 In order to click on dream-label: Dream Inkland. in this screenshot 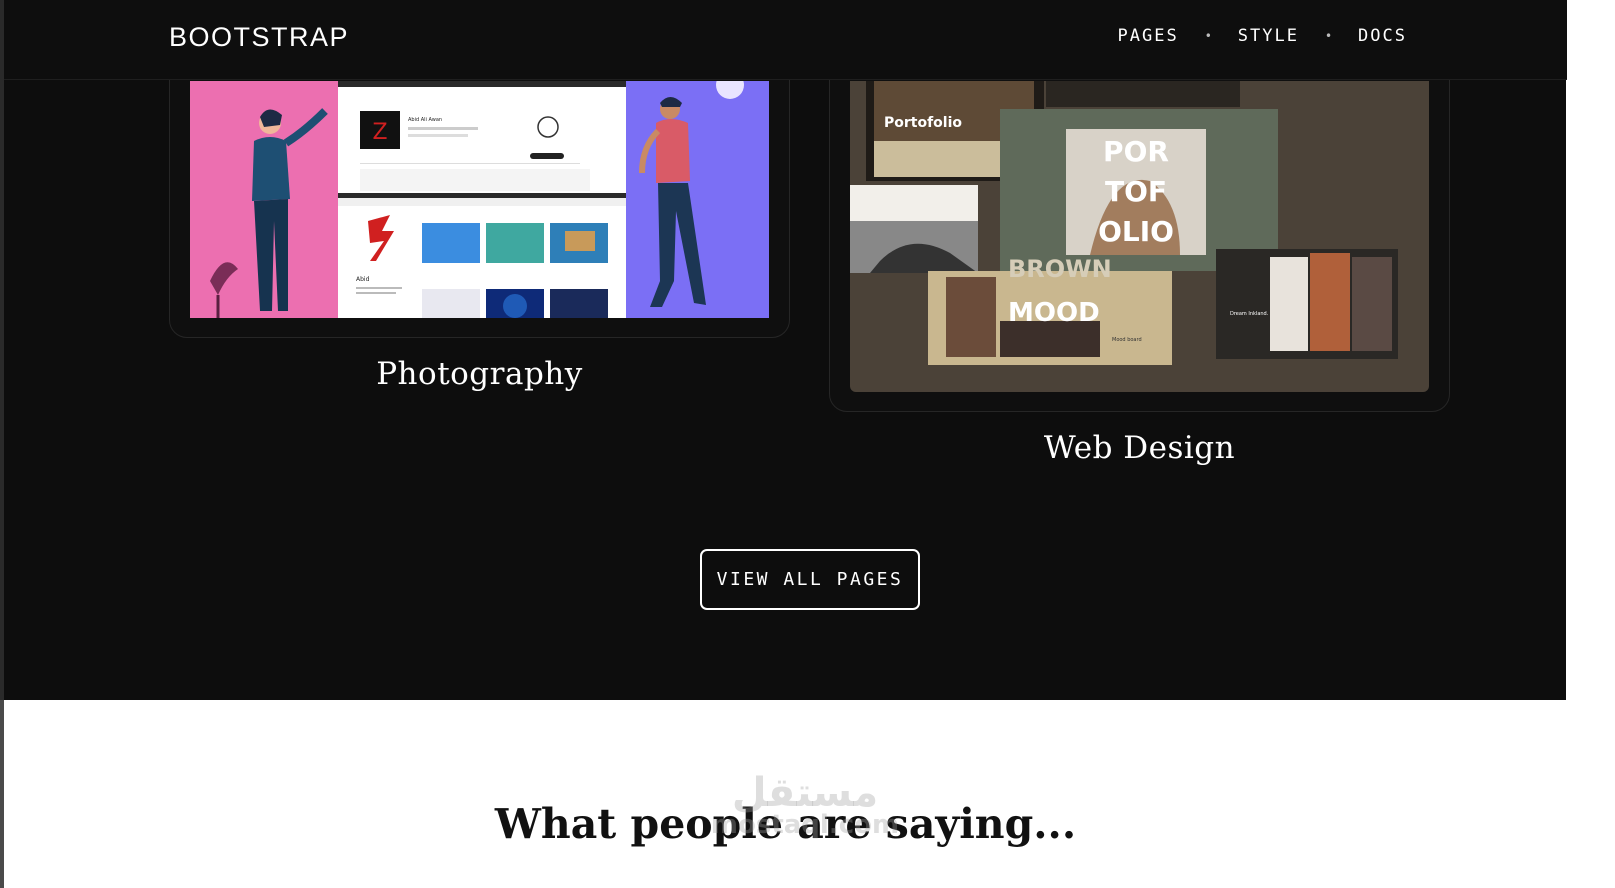, I will do `click(1249, 314)`.